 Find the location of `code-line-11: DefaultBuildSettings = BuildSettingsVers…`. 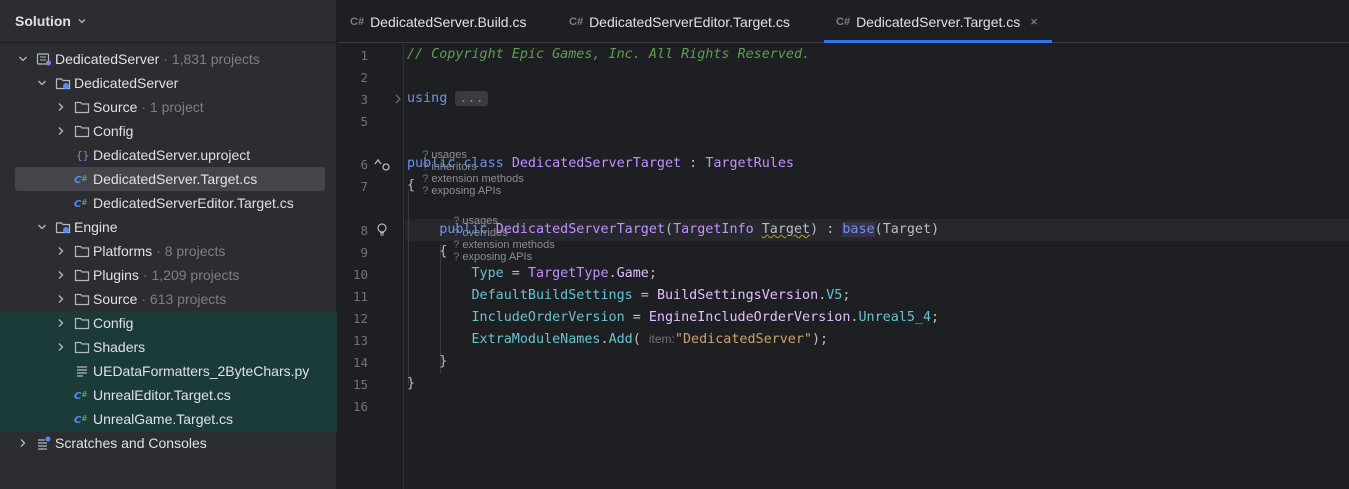

code-line-11: DefaultBuildSettings = BuildSettingsVers… is located at coordinates (661, 295).